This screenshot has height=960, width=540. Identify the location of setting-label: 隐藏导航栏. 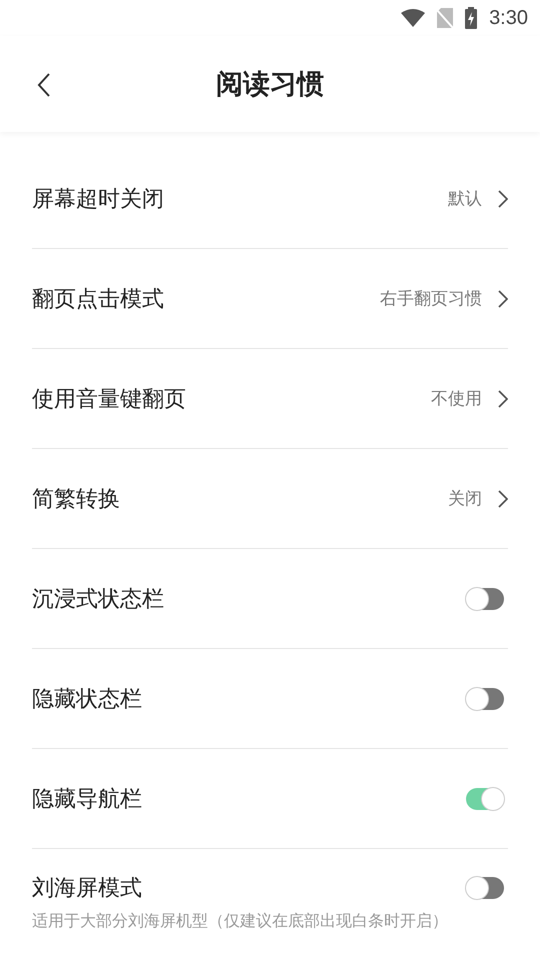
(87, 800).